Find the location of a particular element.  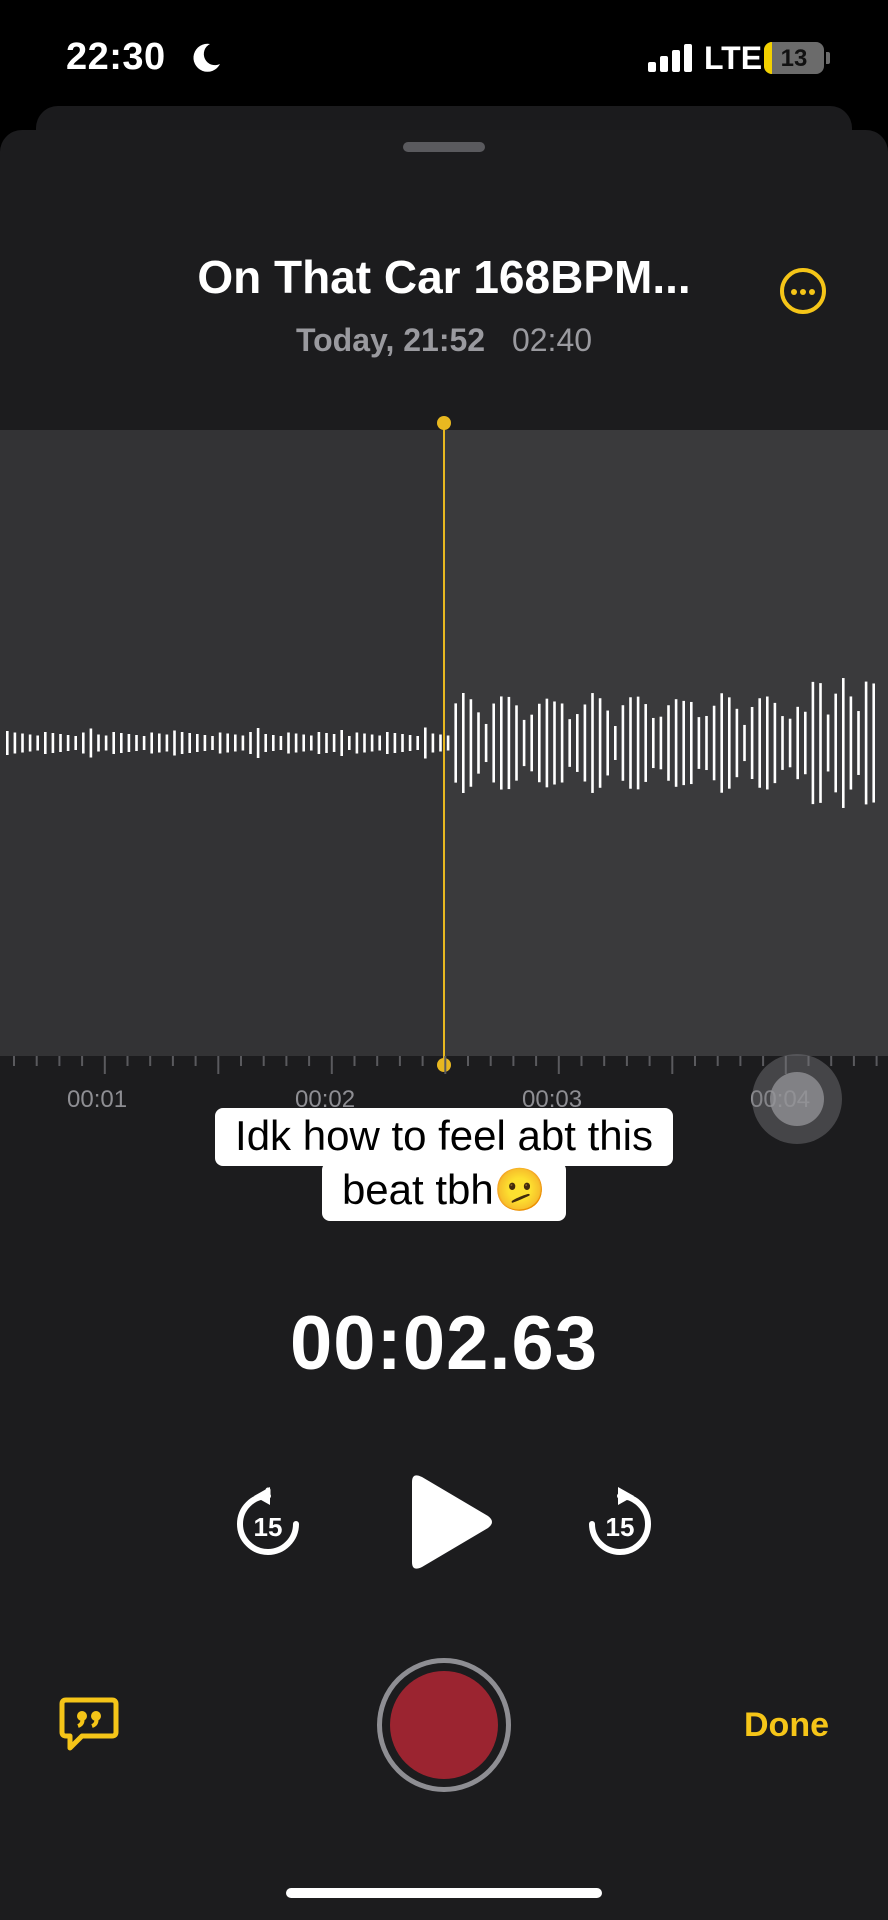

skip-forward-15-button: 15 is located at coordinates (620, 1524).